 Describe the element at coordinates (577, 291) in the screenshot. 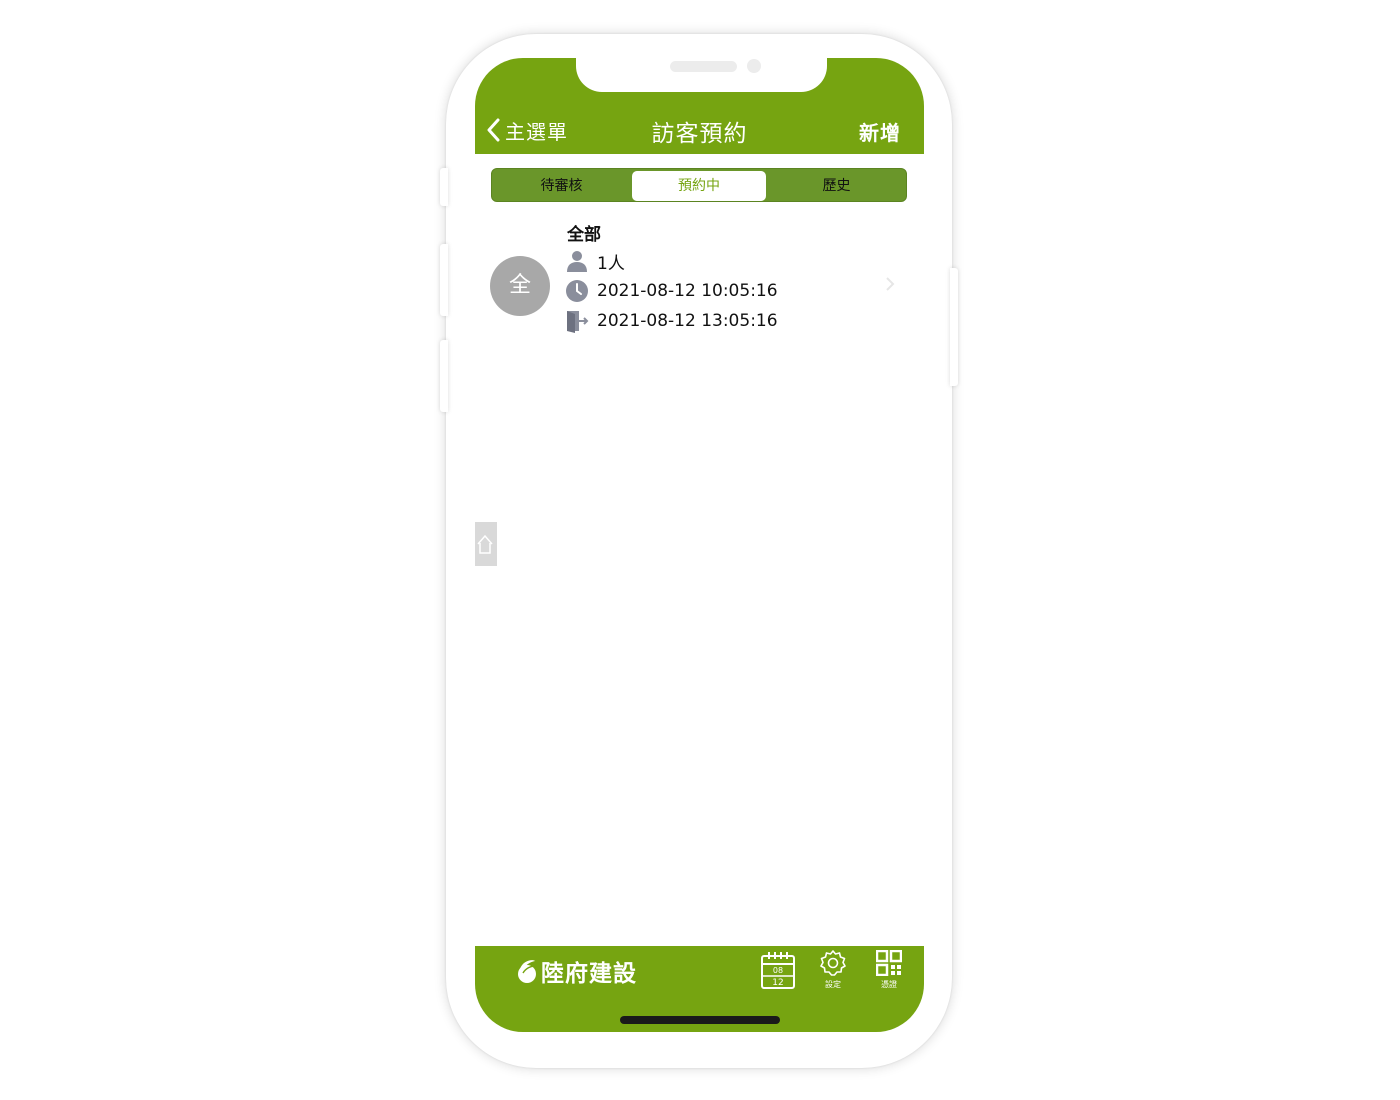

I see `clock-icon` at that location.